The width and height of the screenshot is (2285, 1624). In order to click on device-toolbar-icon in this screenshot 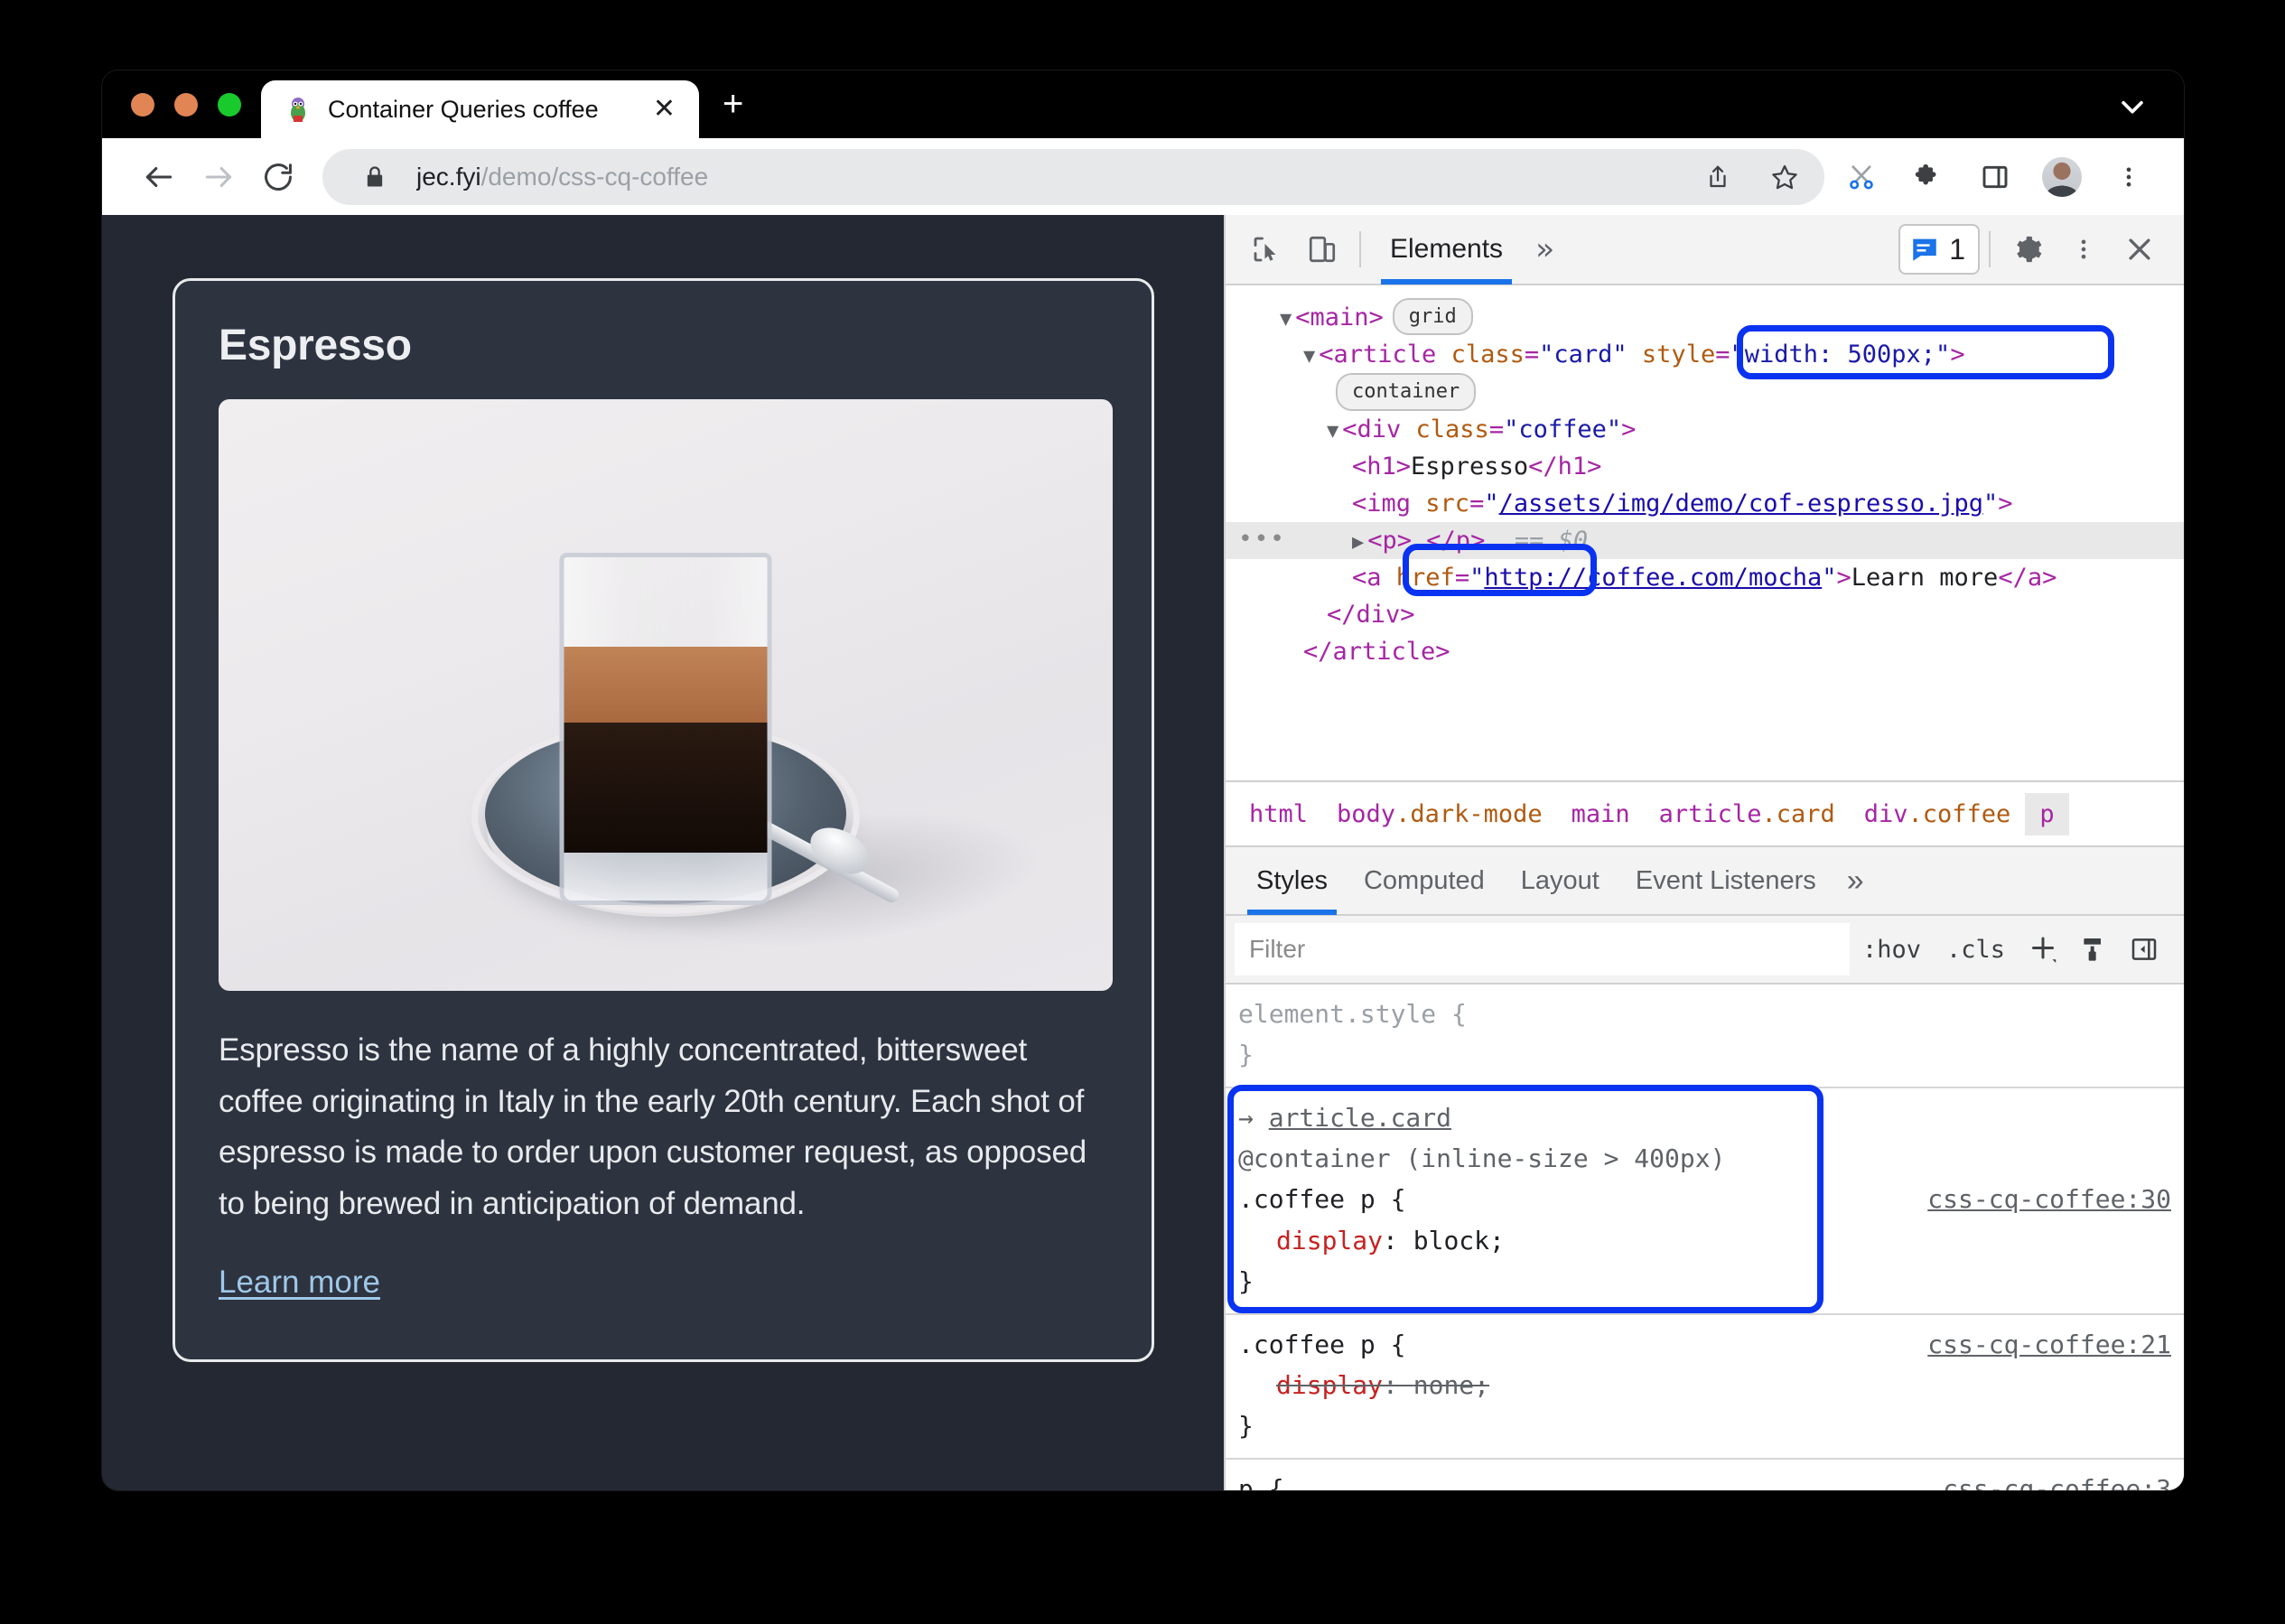, I will do `click(1322, 249)`.